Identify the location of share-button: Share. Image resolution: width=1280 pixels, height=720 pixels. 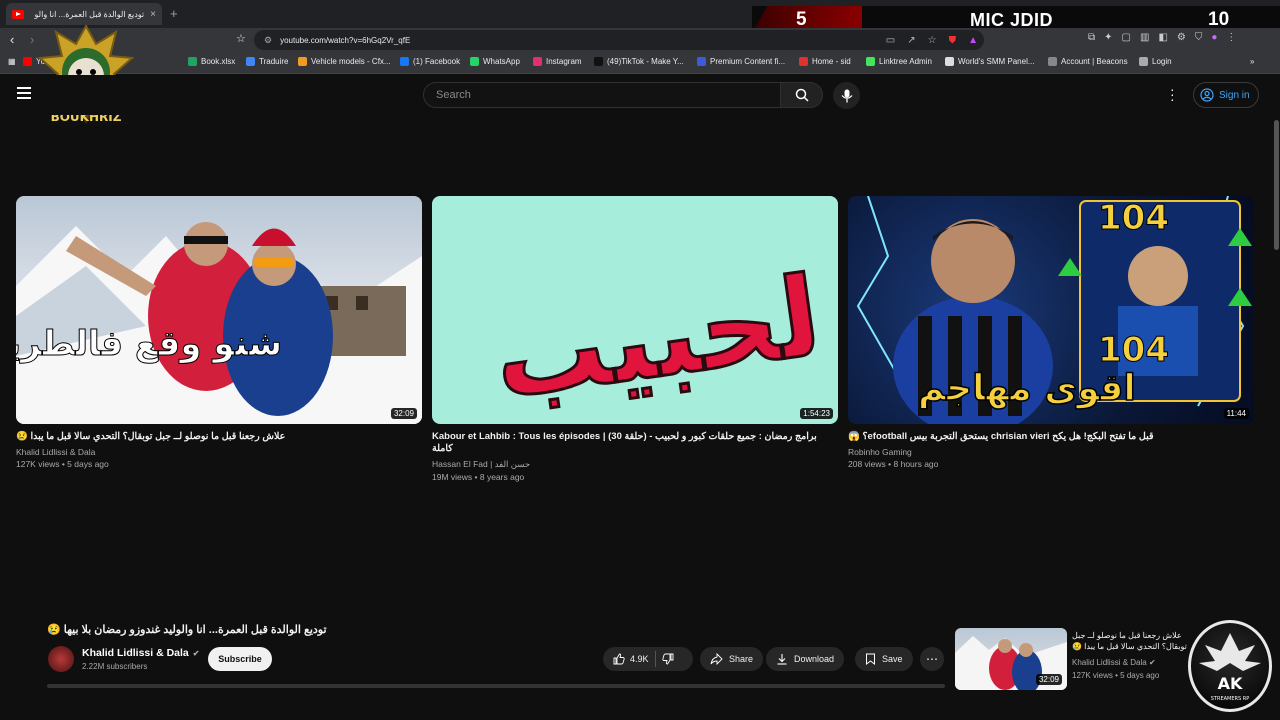
(732, 659).